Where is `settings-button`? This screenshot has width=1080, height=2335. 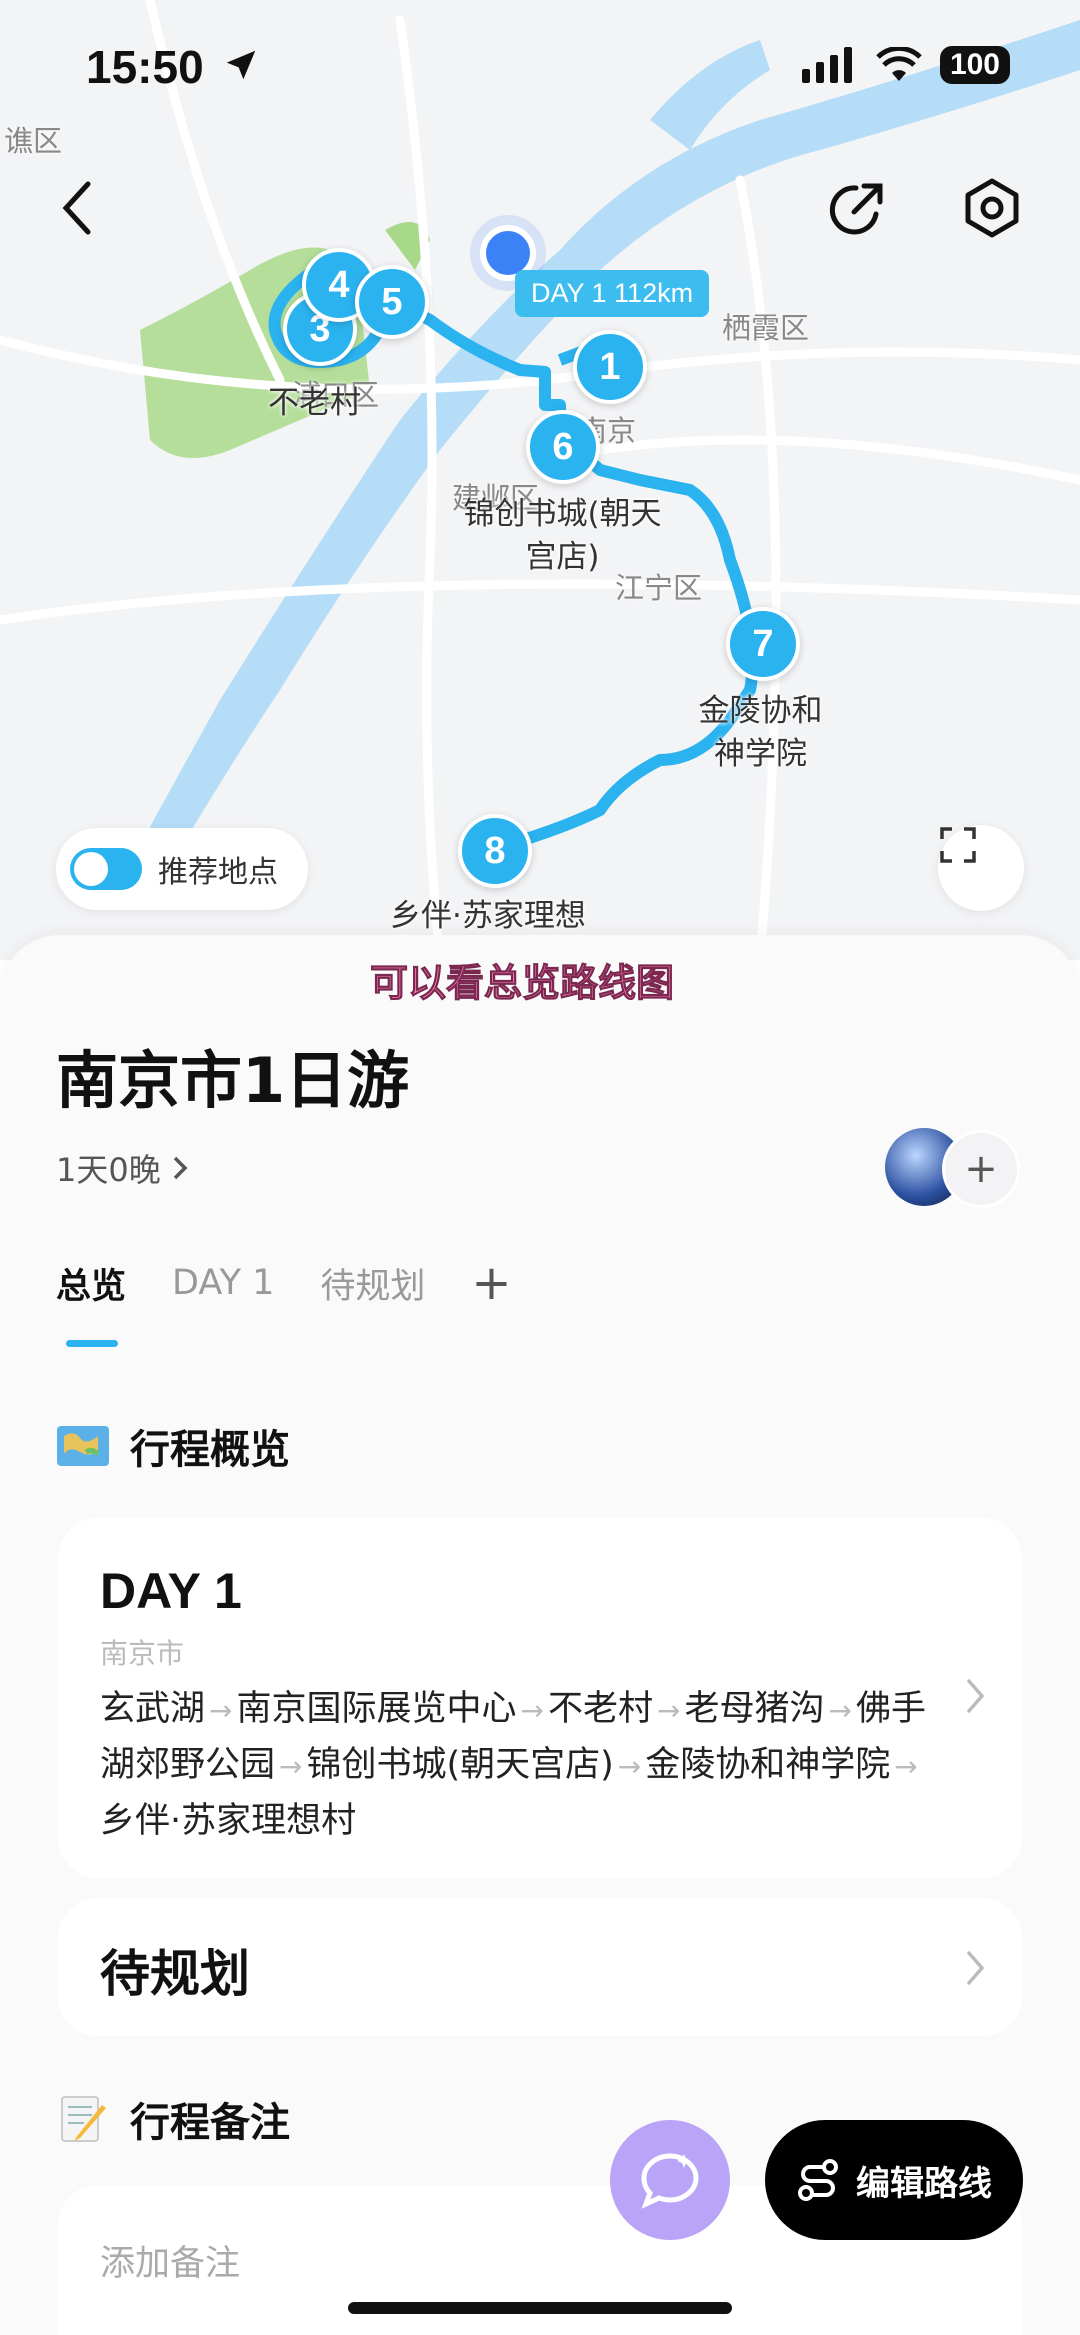 settings-button is located at coordinates (992, 208).